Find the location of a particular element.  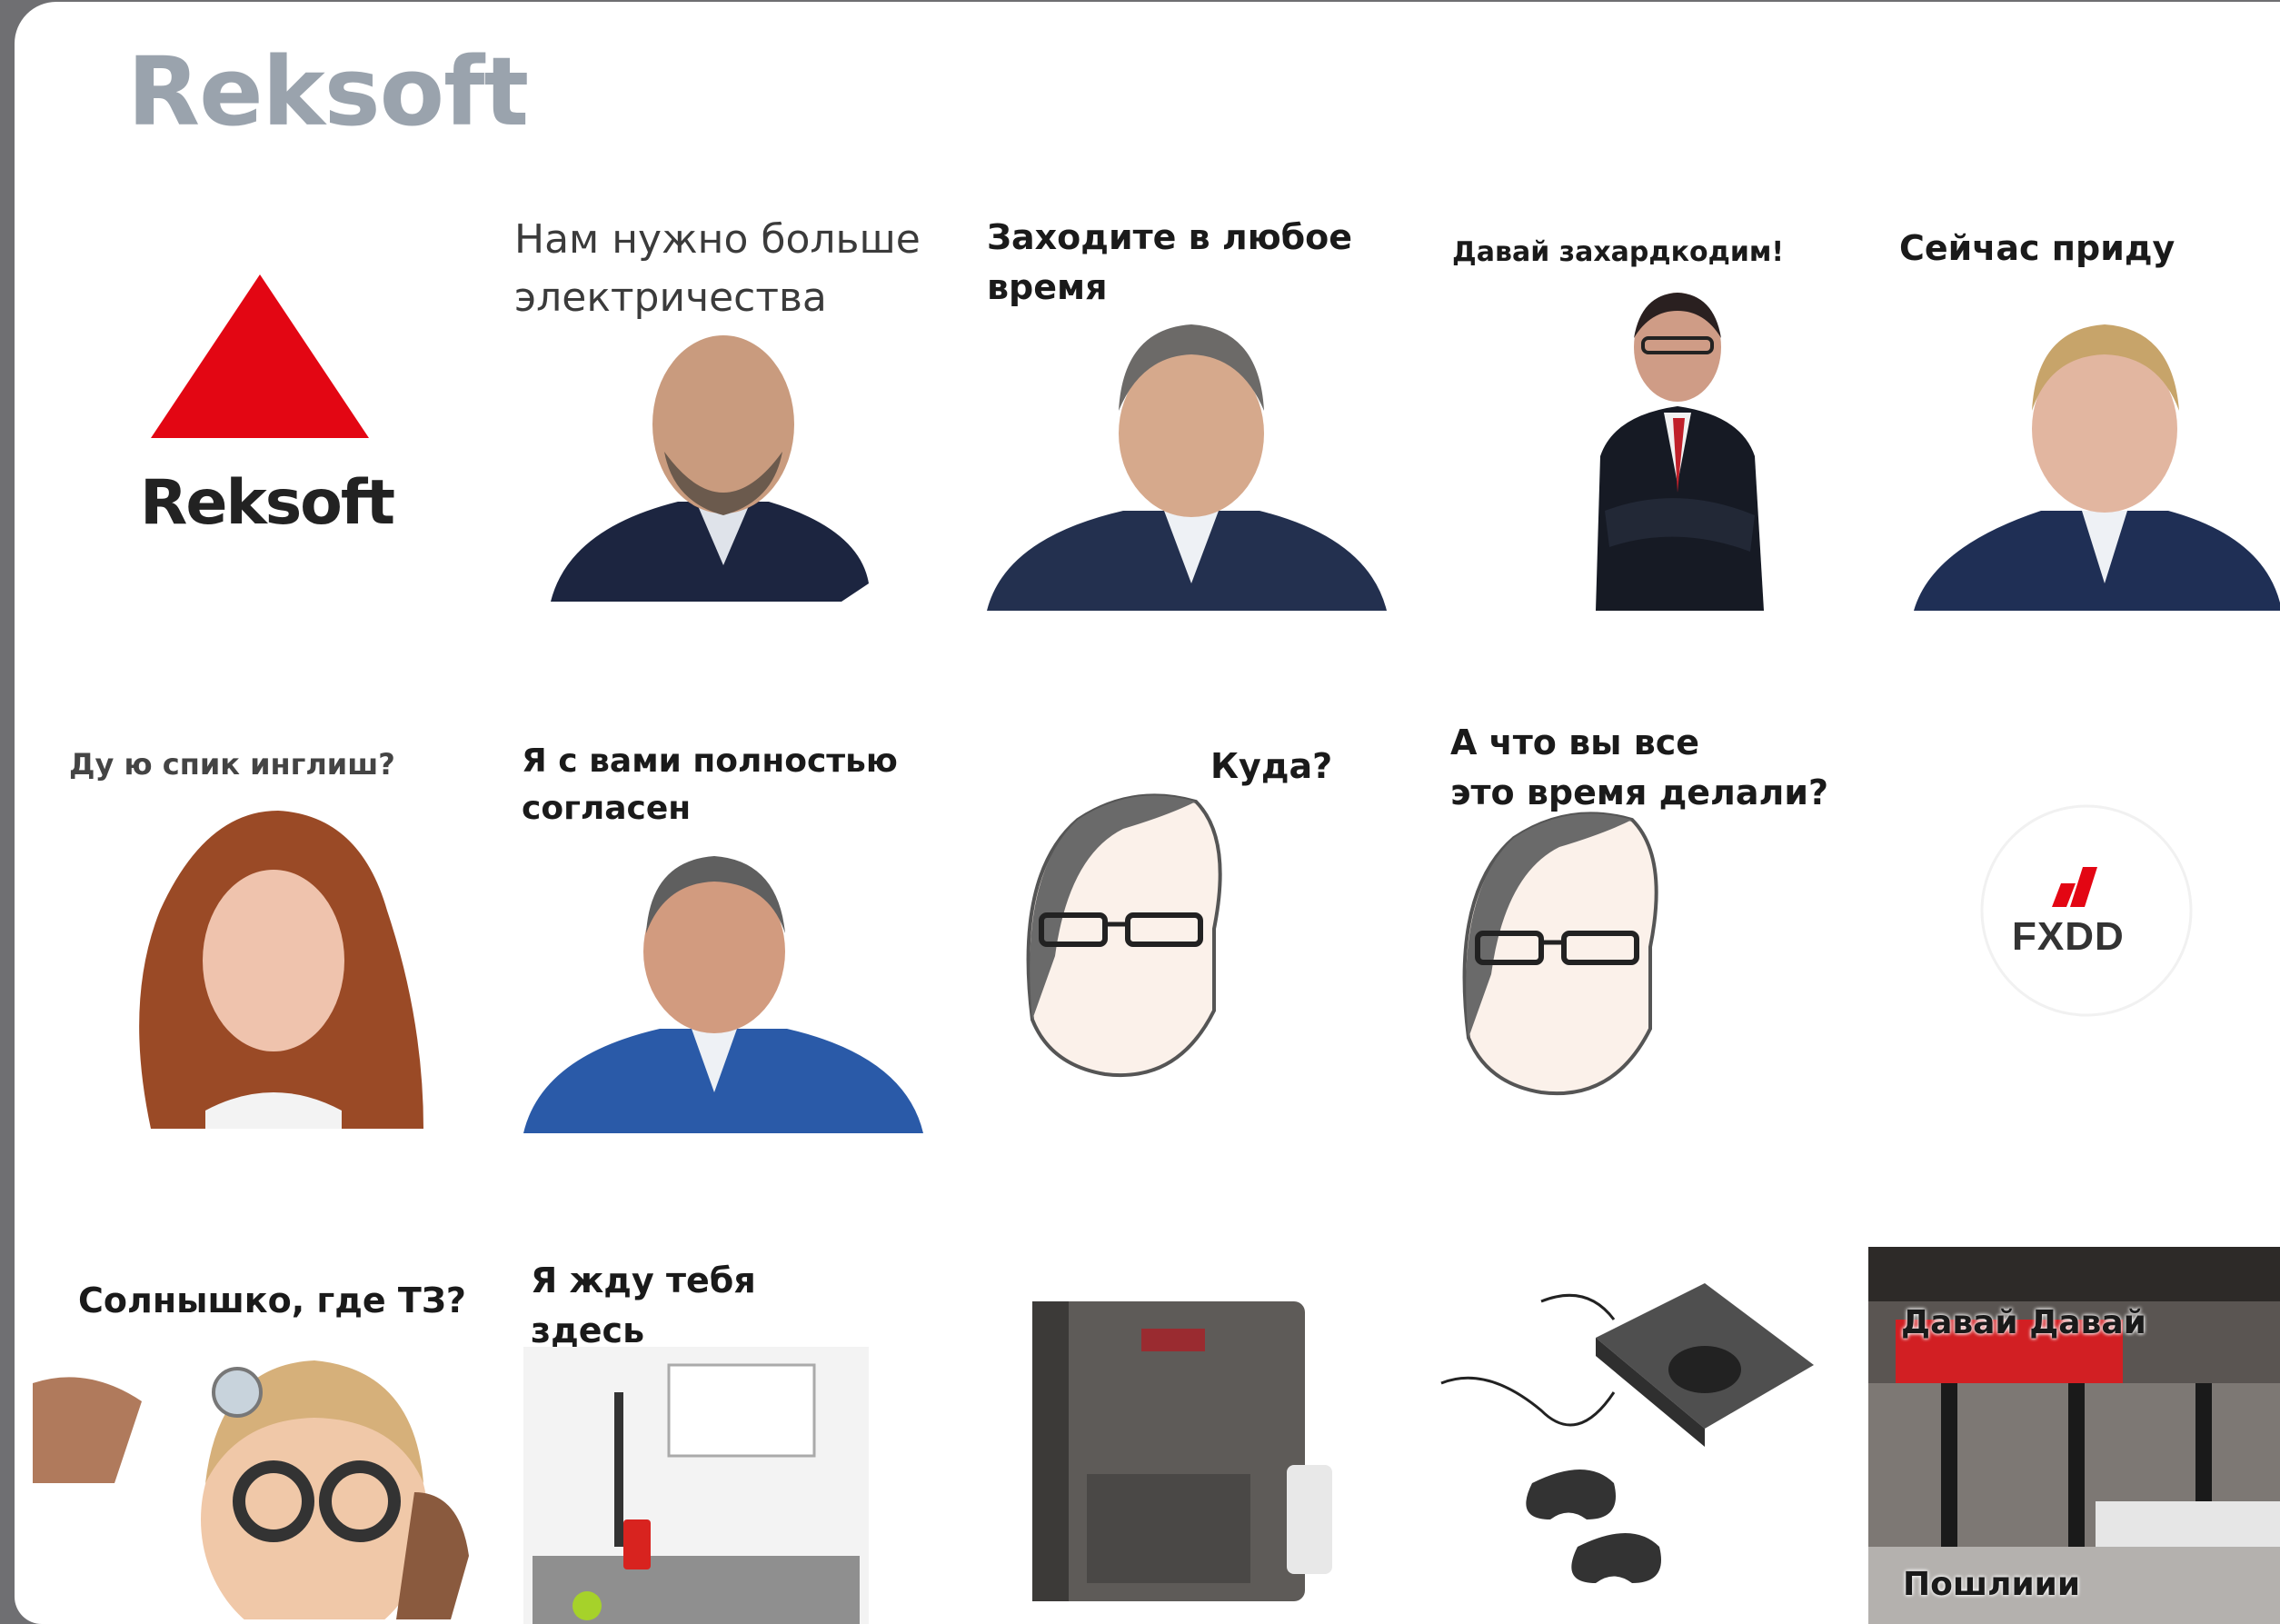

sticker-come-anytime: Заходите в любое время is located at coordinates (1187, 411).